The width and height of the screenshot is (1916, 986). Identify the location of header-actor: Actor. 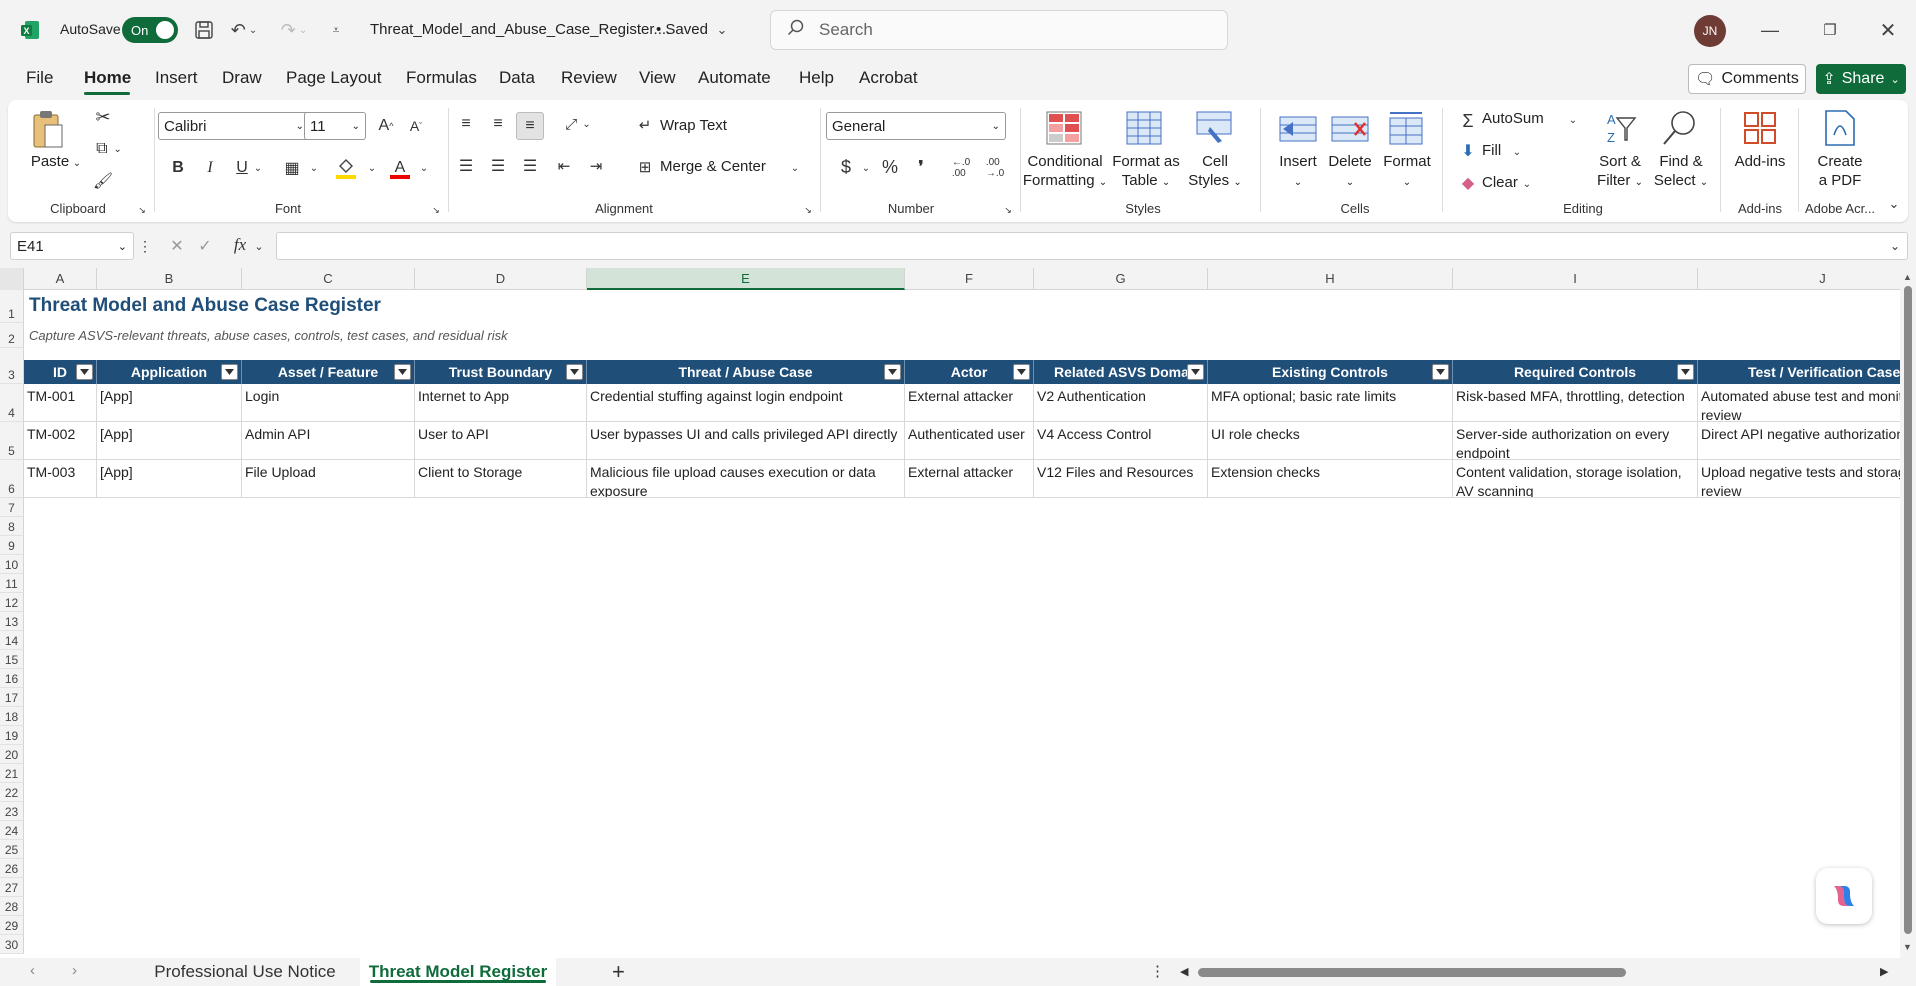
(969, 372).